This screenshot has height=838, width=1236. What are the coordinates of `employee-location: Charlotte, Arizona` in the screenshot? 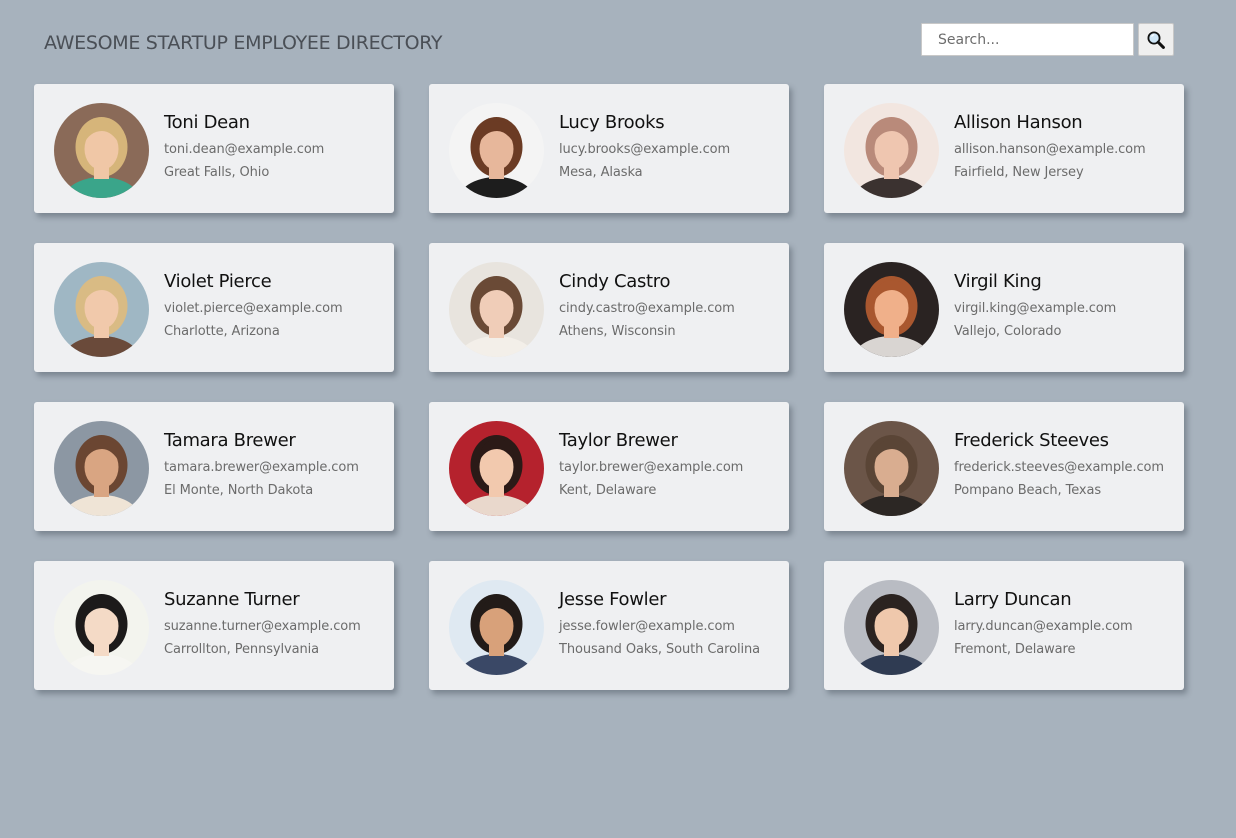 It's located at (222, 331).